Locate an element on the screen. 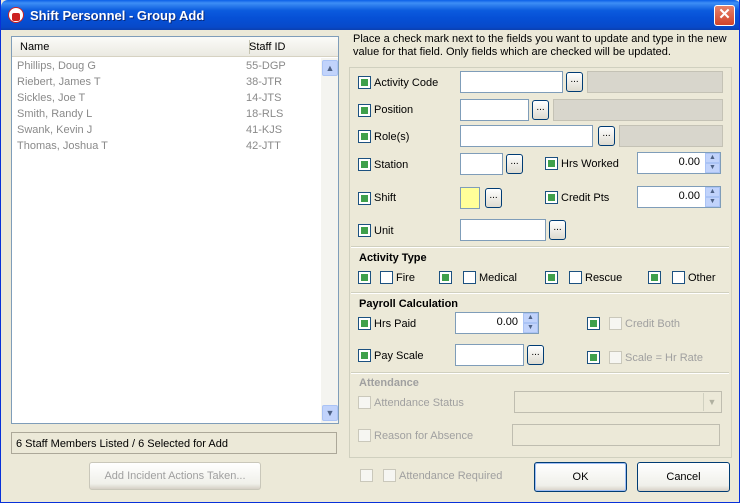 The height and width of the screenshot is (503, 740). list-item: Smith, Randy L 18-RLS is located at coordinates (165, 115).